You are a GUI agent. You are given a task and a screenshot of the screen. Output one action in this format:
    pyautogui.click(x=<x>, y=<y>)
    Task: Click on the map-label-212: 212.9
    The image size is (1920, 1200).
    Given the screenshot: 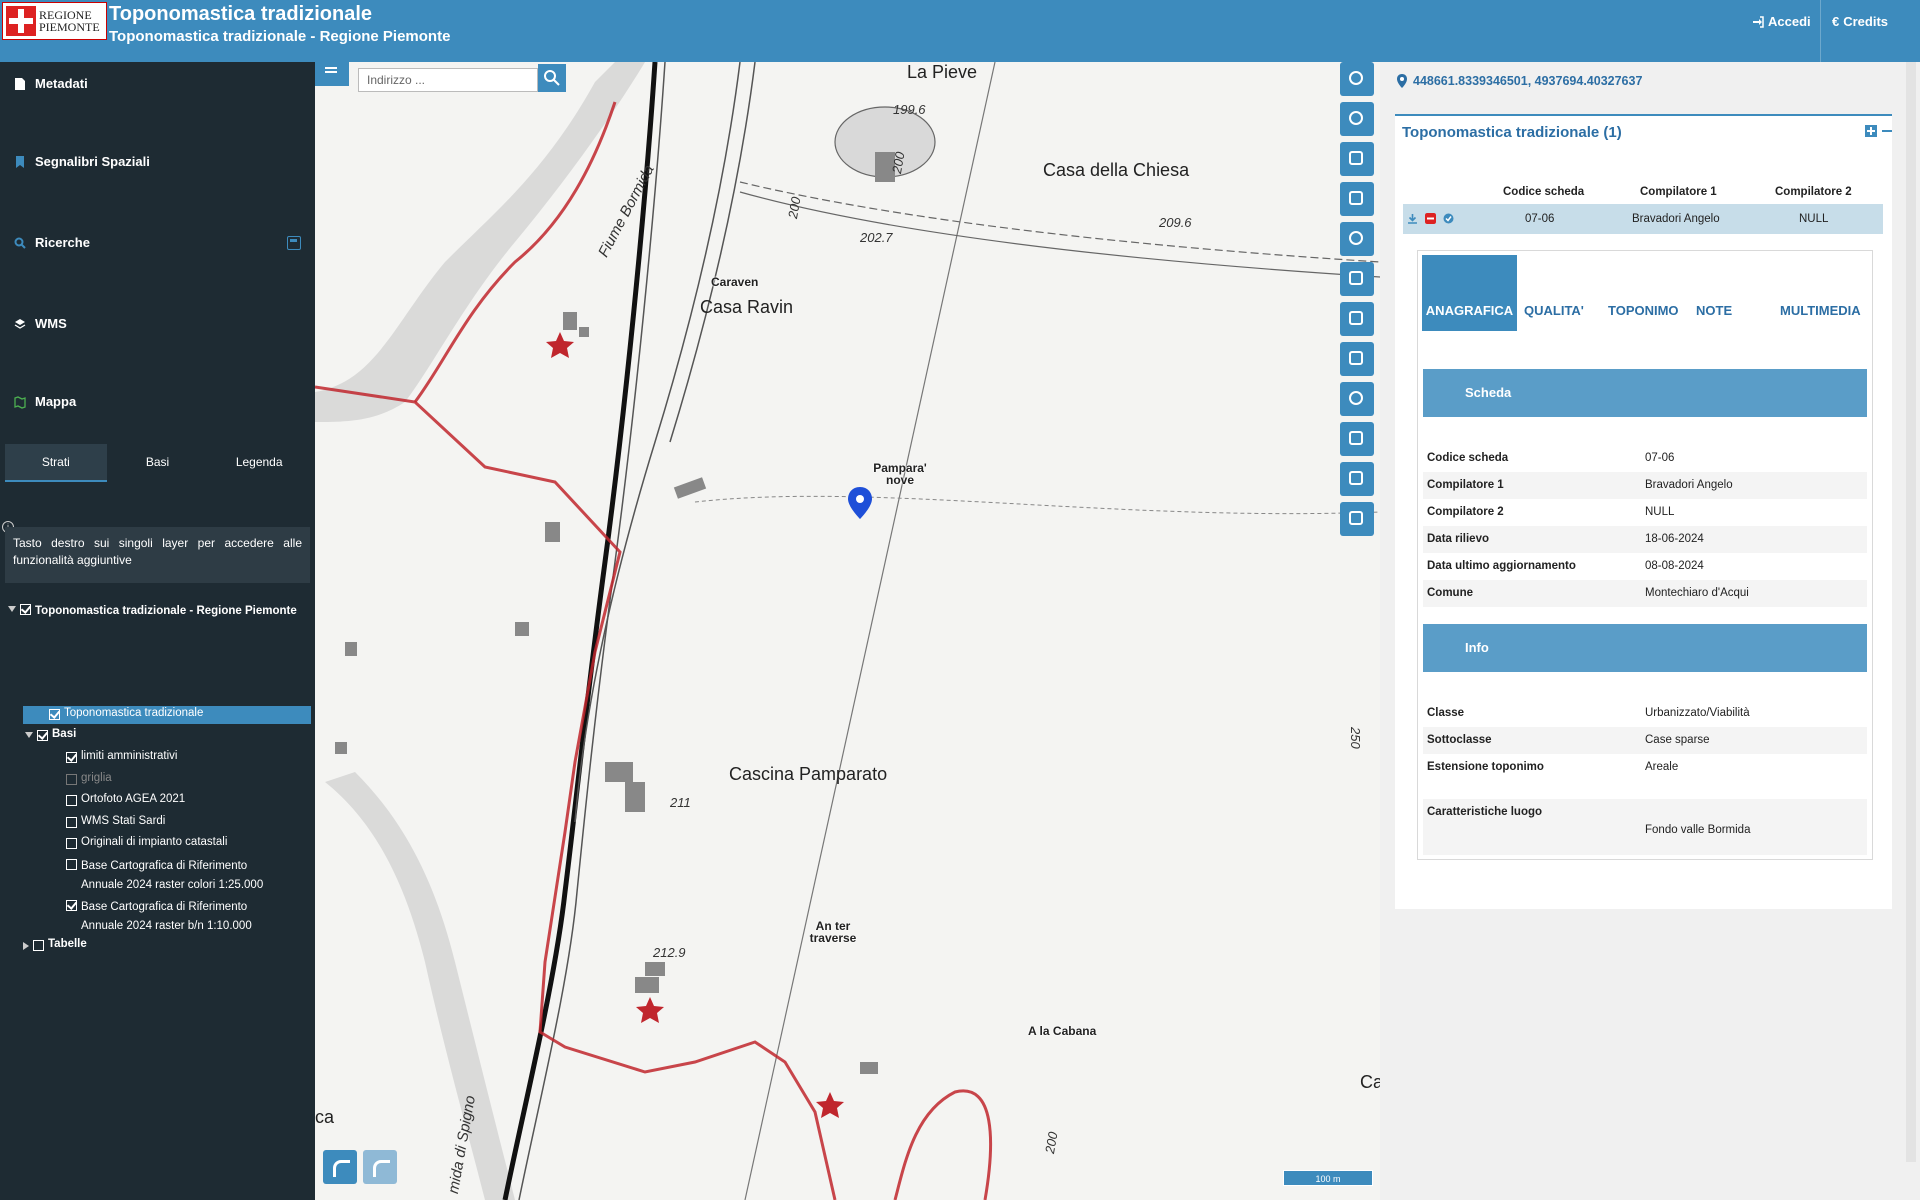 What is the action you would take?
    pyautogui.click(x=669, y=952)
    